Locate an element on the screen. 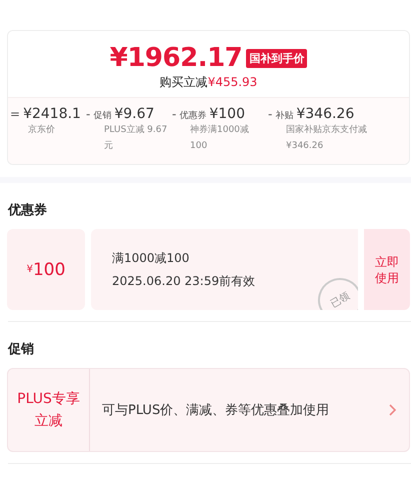 The width and height of the screenshot is (411, 481). price-label: 促销 is located at coordinates (102, 116).